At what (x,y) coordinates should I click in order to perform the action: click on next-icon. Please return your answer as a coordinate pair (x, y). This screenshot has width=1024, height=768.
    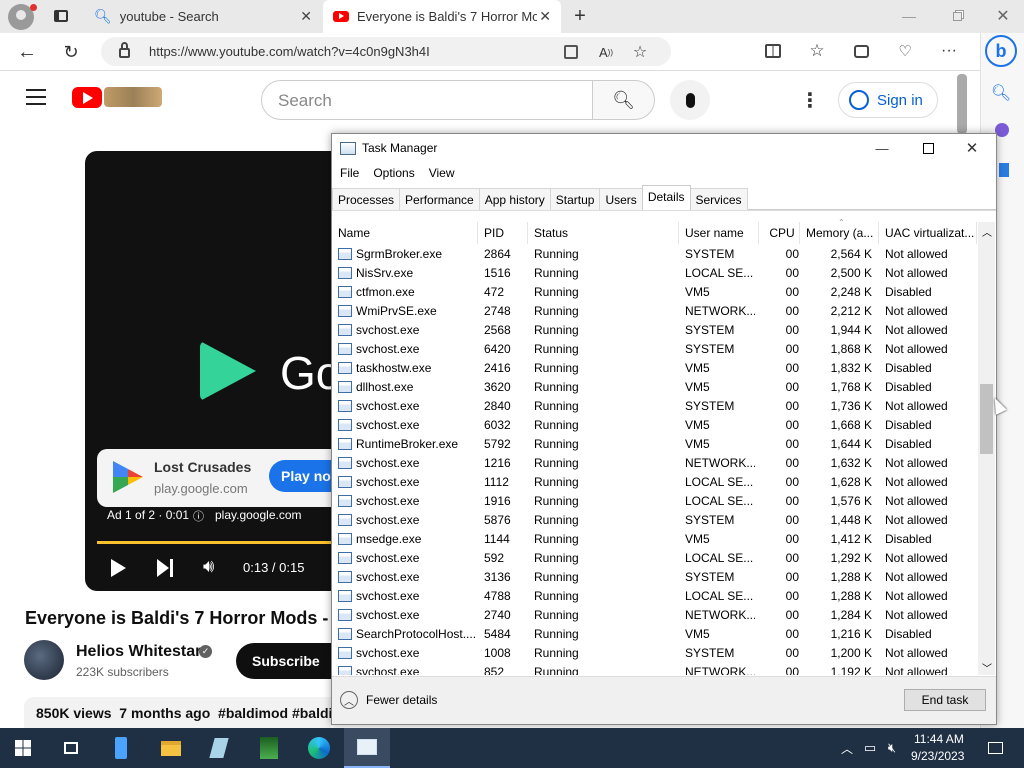
    Looking at the image, I should click on (166, 568).